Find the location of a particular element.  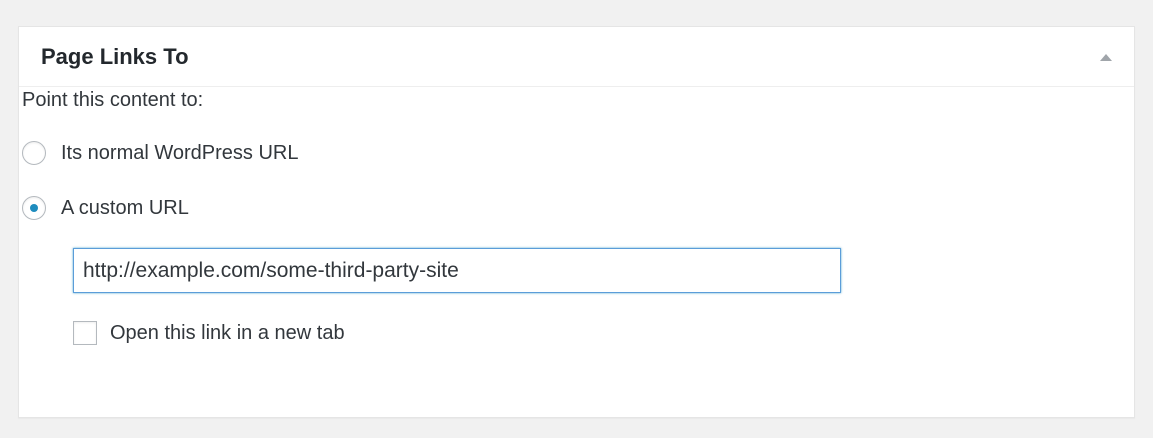

radio-label-normal-url: Its normal WordPress URL is located at coordinates (180, 153).